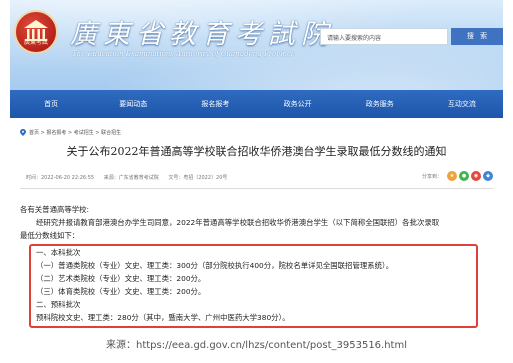 Image resolution: width=513 pixels, height=363 pixels. What do you see at coordinates (298, 104) in the screenshot?
I see `nav-item-disclosure: 政务公开` at bounding box center [298, 104].